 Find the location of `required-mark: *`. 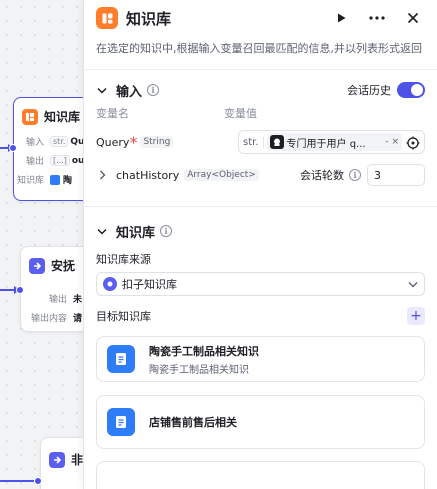

required-mark: * is located at coordinates (133, 142).